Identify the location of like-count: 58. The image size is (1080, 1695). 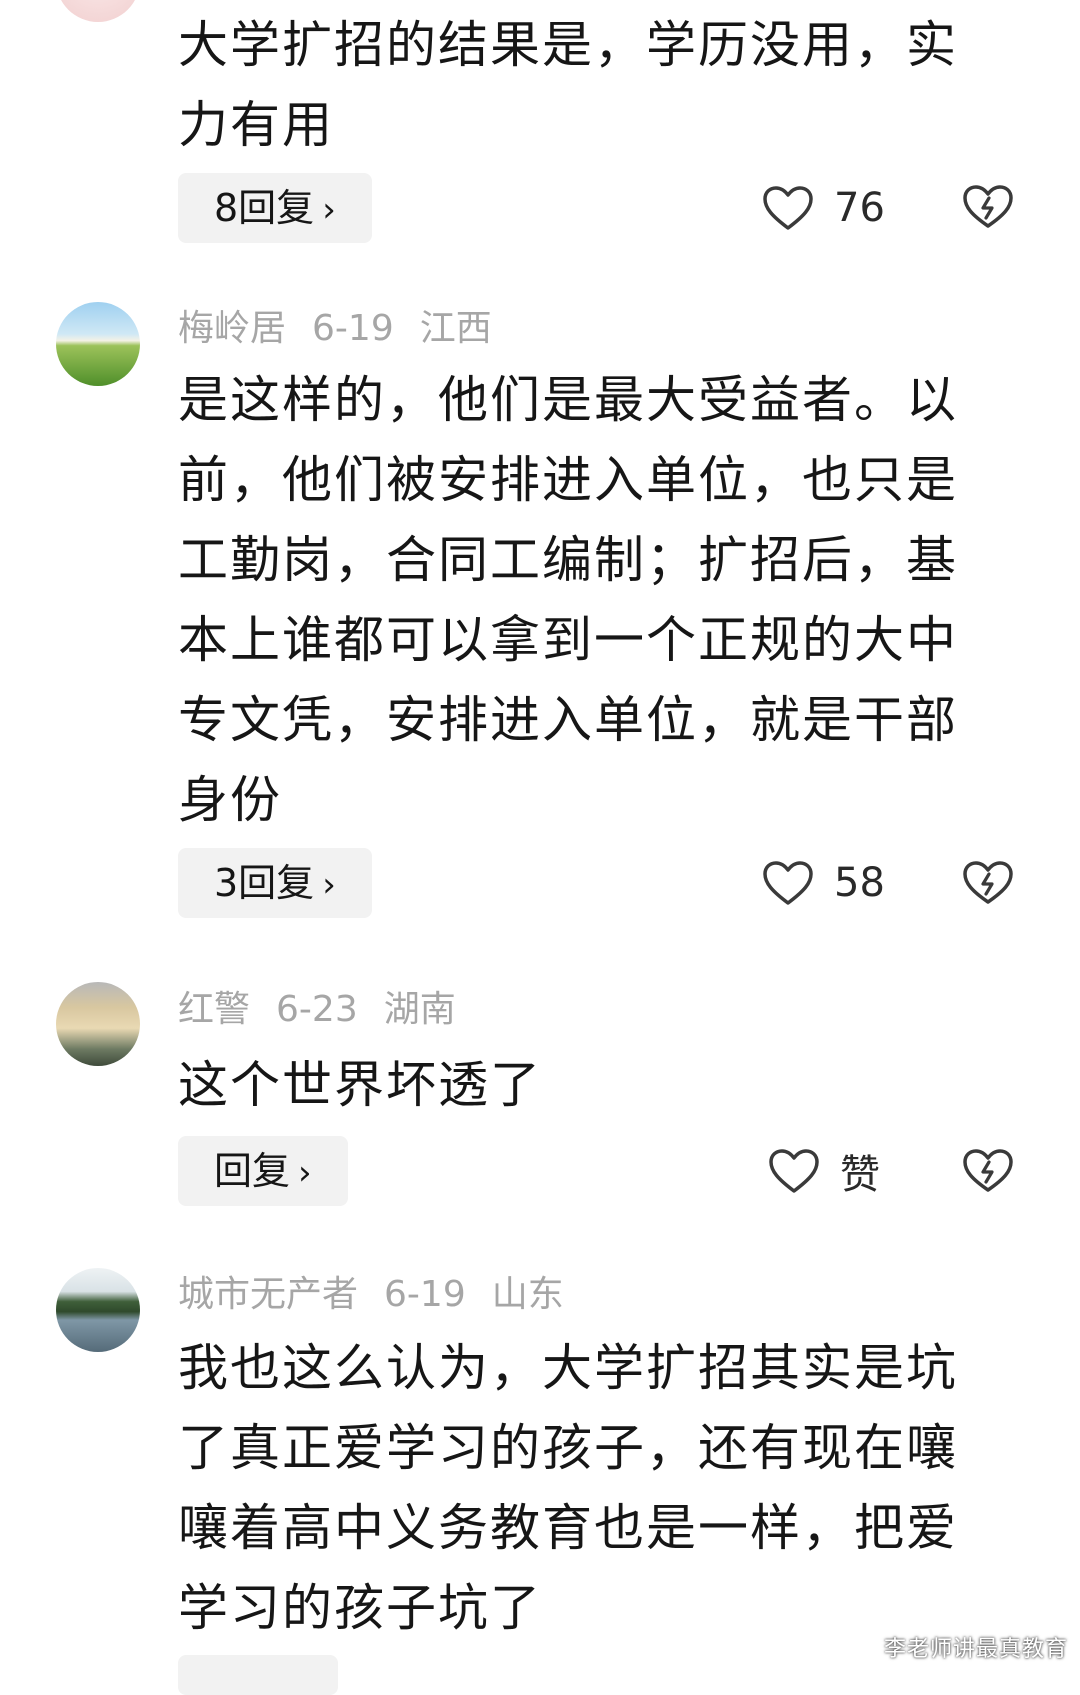
(859, 883).